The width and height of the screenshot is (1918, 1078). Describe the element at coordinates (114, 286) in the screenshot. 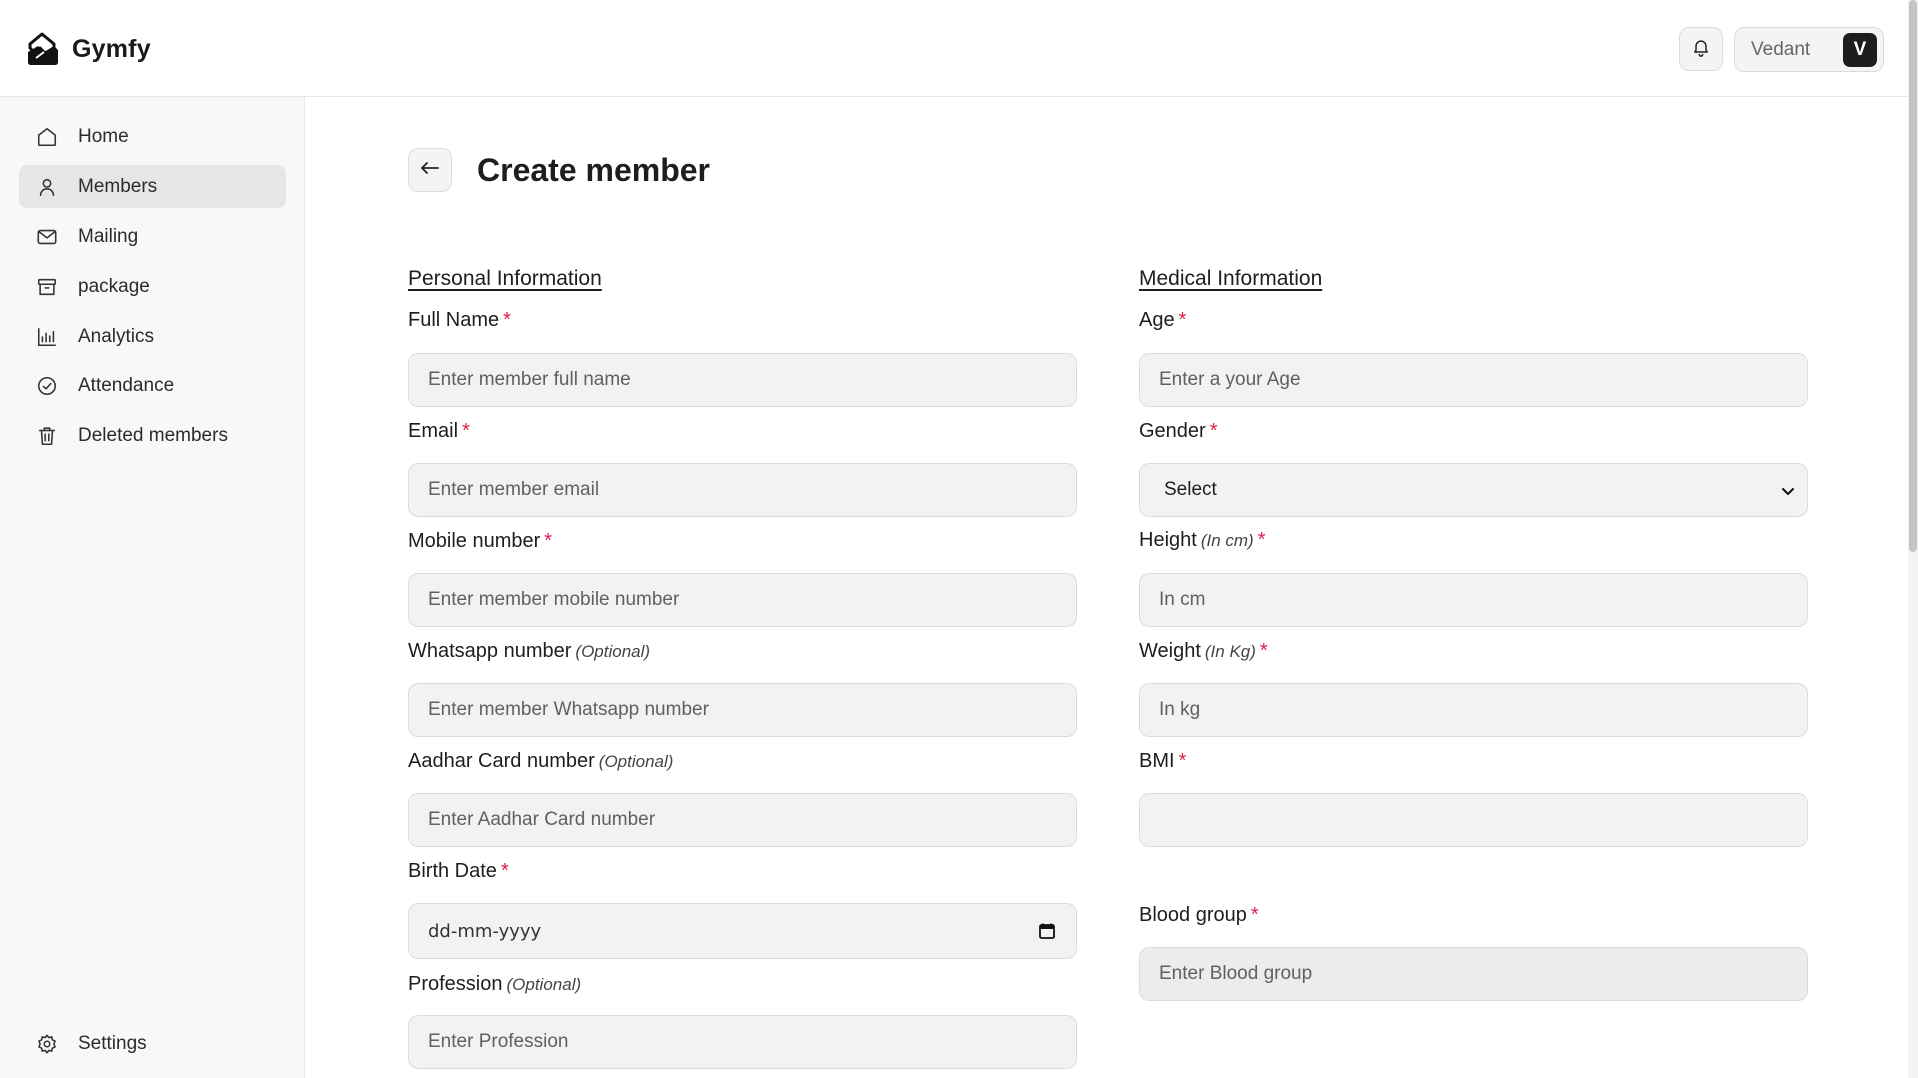

I see `sidebar-item-label: package` at that location.